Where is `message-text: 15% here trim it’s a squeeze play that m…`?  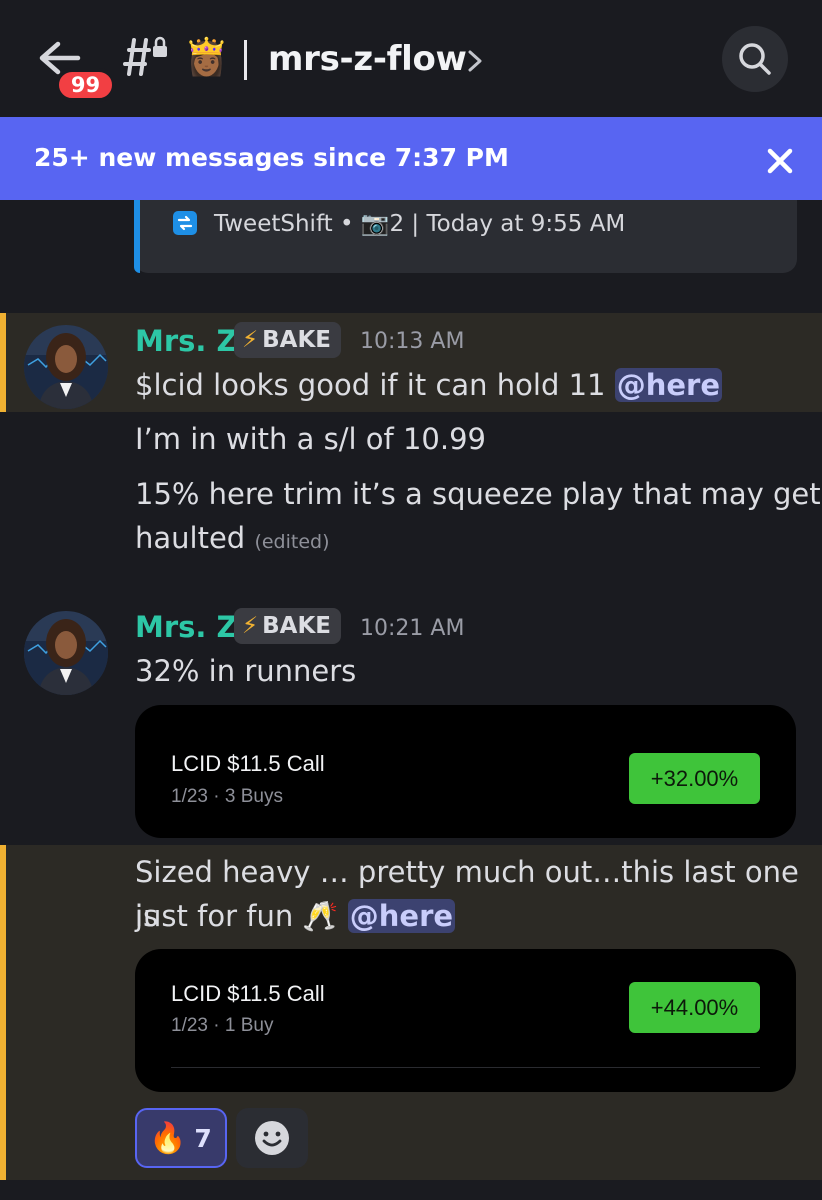 message-text: 15% here trim it’s a squeeze play that m… is located at coordinates (478, 494).